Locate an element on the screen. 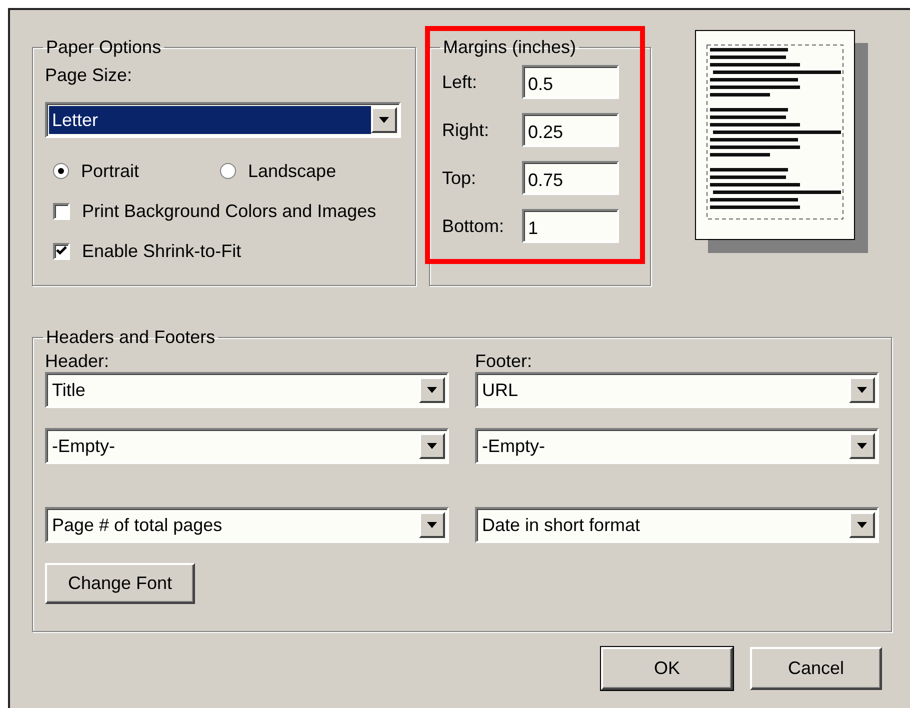 The width and height of the screenshot is (910, 708). checkbox-option: Print Background Colors and Images is located at coordinates (224, 211).